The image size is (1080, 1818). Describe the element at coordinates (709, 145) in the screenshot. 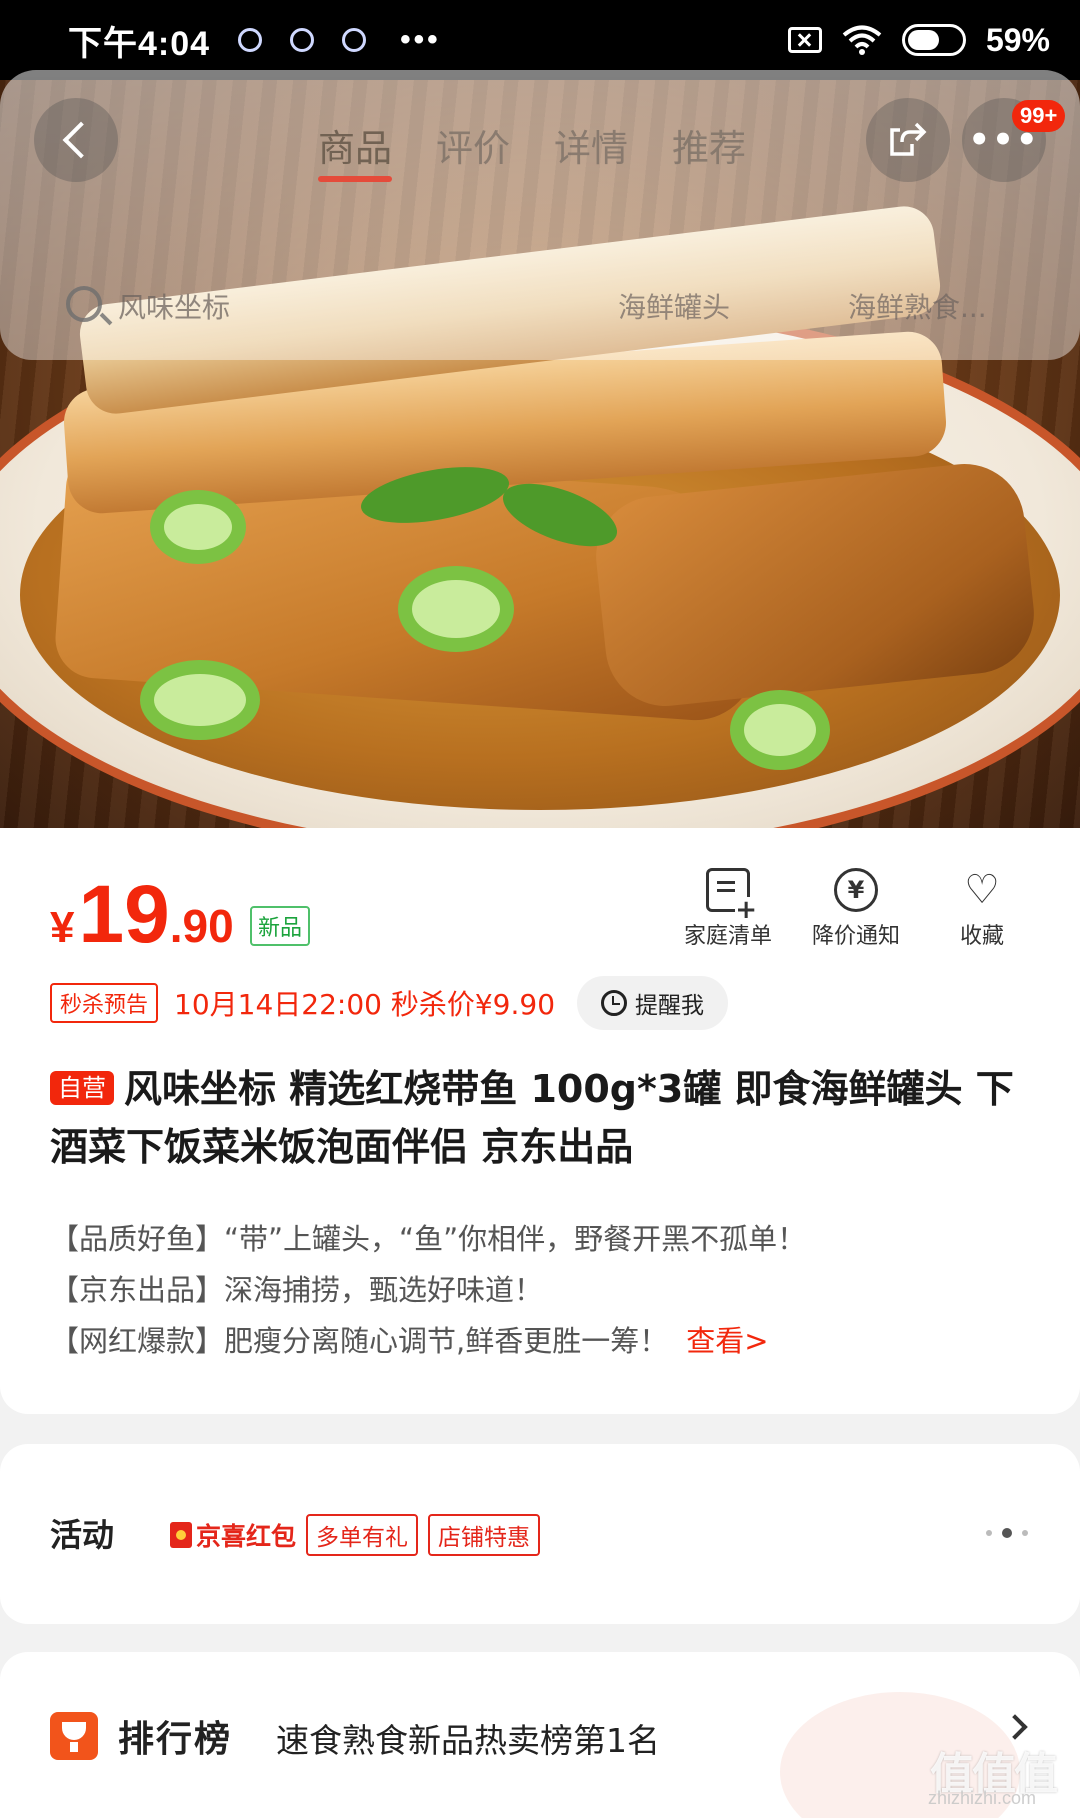

I see `tab-recommend: 推荐` at that location.